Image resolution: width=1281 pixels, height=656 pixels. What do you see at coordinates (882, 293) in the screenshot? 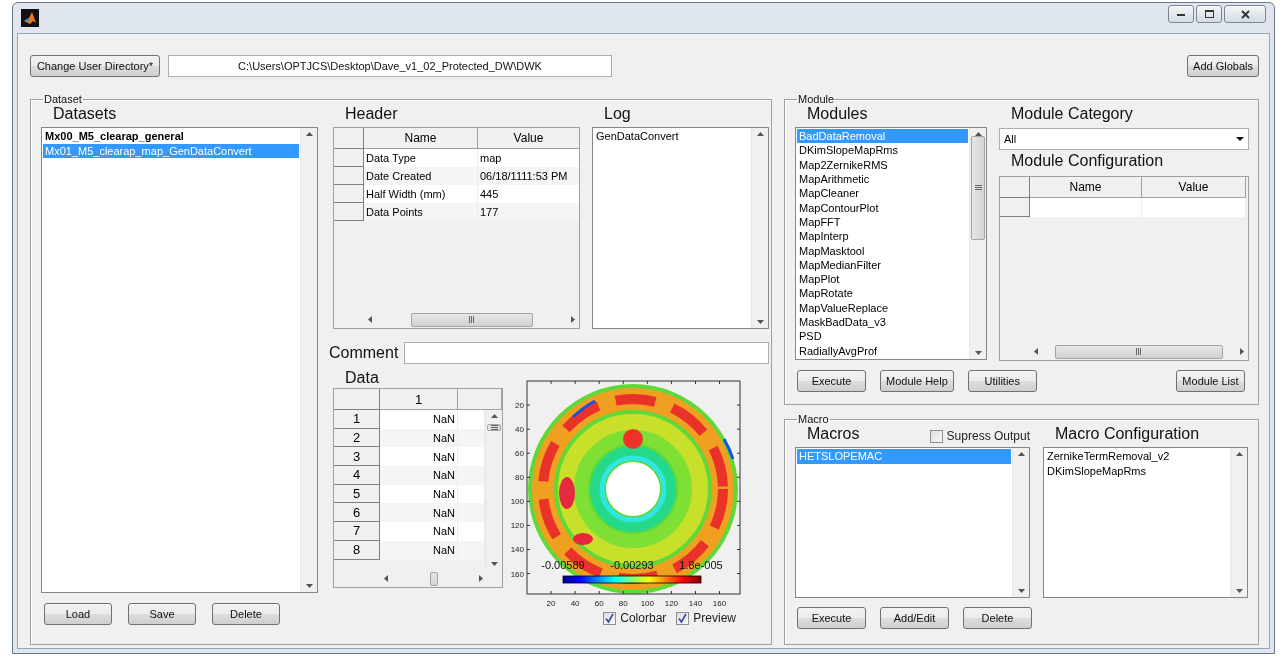
I see `list-item: MapRotate` at bounding box center [882, 293].